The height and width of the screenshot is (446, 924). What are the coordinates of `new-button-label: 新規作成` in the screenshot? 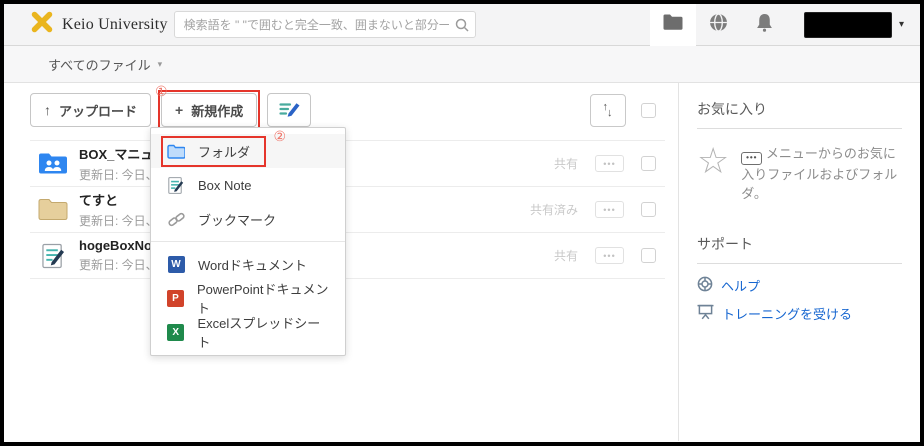 It's located at (217, 111).